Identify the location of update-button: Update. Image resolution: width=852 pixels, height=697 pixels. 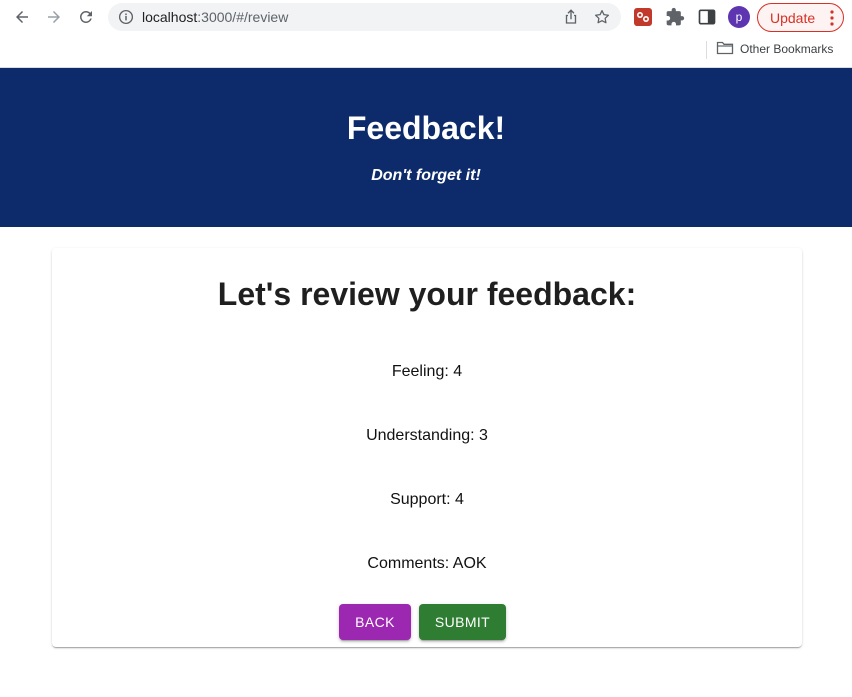
(800, 17).